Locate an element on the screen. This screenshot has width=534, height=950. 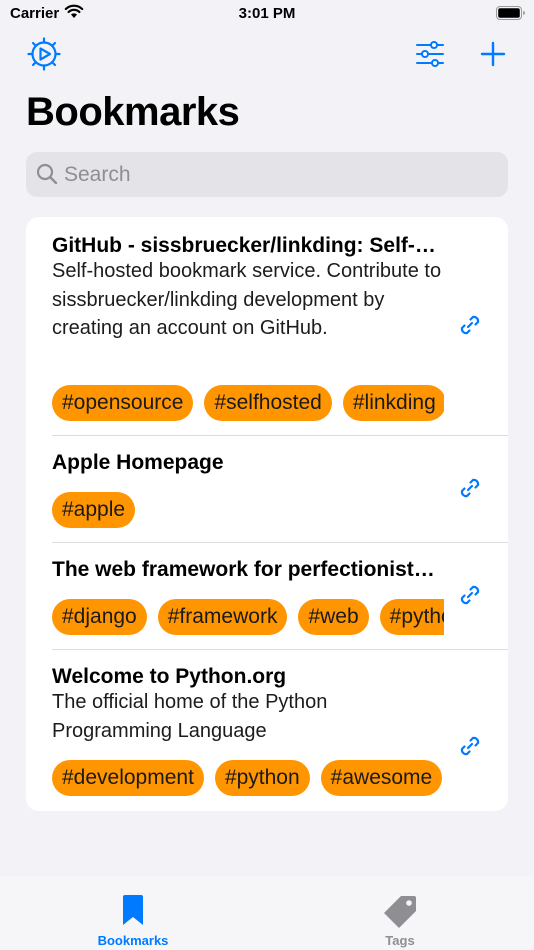
bookmark-row: Apple Homepage #apple is located at coordinates (267, 489).